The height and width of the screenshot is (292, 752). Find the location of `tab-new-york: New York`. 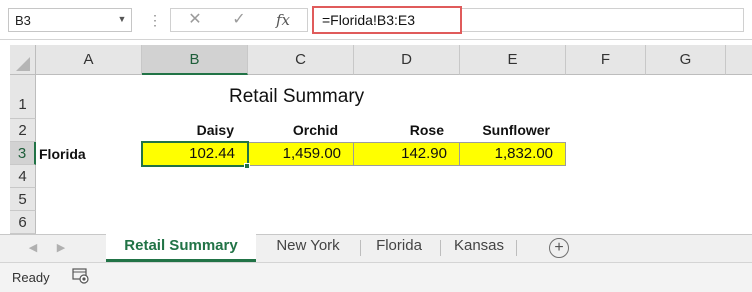

tab-new-york: New York is located at coordinates (308, 247).